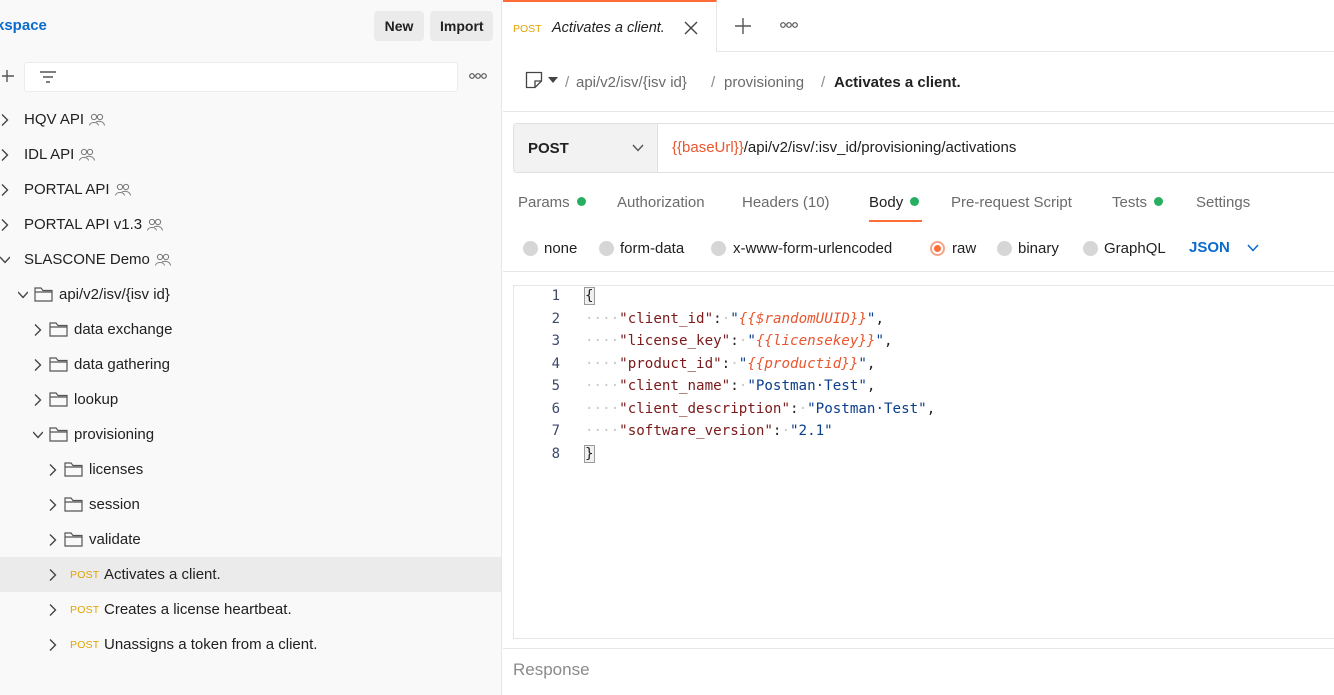  I want to click on active-tab-indicator, so click(895, 221).